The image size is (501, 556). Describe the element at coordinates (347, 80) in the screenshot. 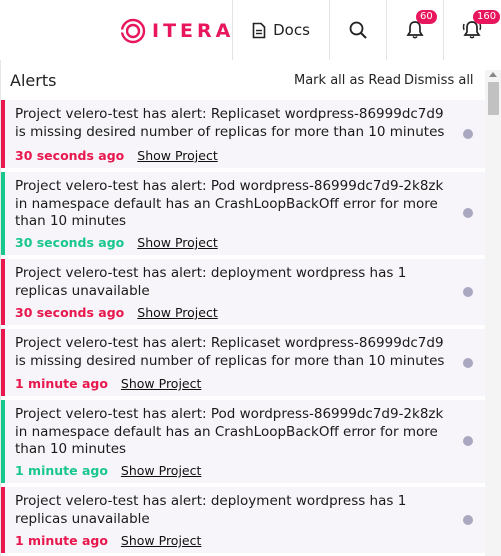

I see `mark-all-read-button: Mark all as Read` at that location.